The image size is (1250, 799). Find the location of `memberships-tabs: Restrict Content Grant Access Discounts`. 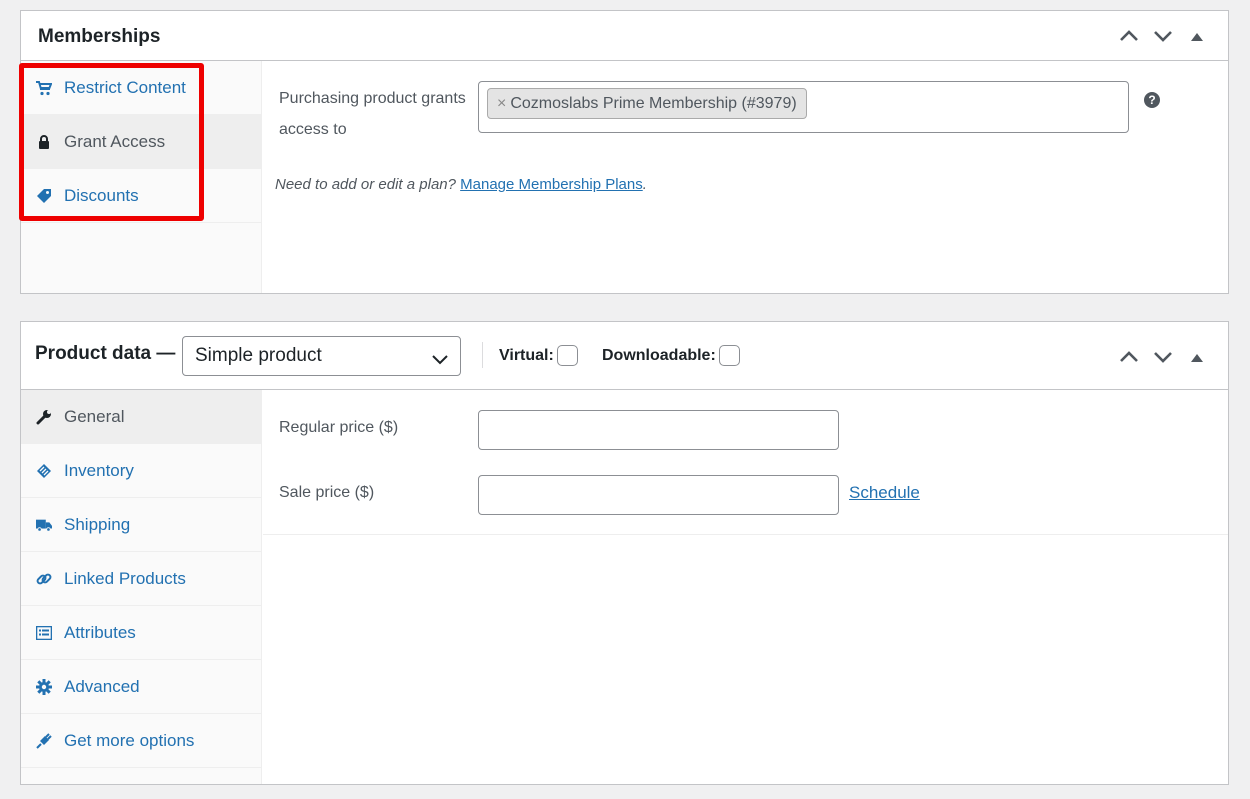

memberships-tabs: Restrict Content Grant Access Discounts is located at coordinates (141, 177).